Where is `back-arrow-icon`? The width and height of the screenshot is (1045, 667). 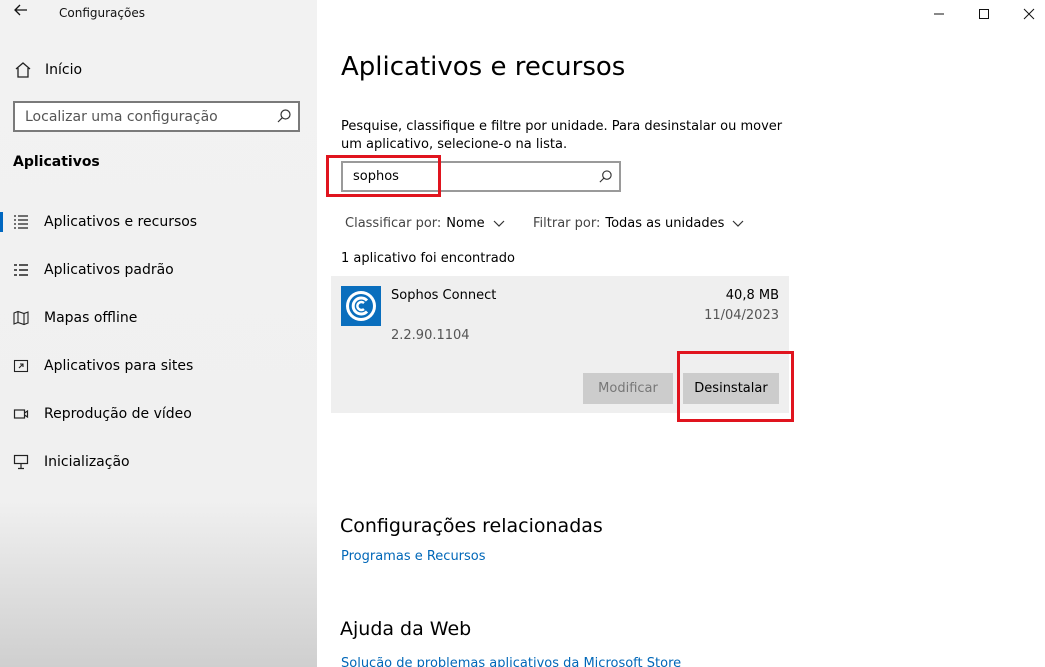
back-arrow-icon is located at coordinates (21, 13).